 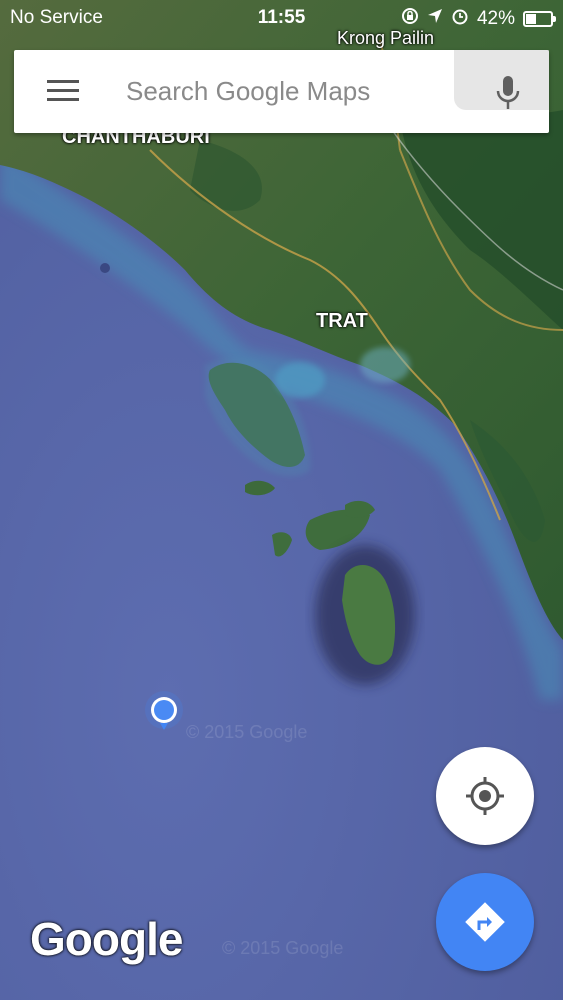 I want to click on my-location-button, so click(x=485, y=796).